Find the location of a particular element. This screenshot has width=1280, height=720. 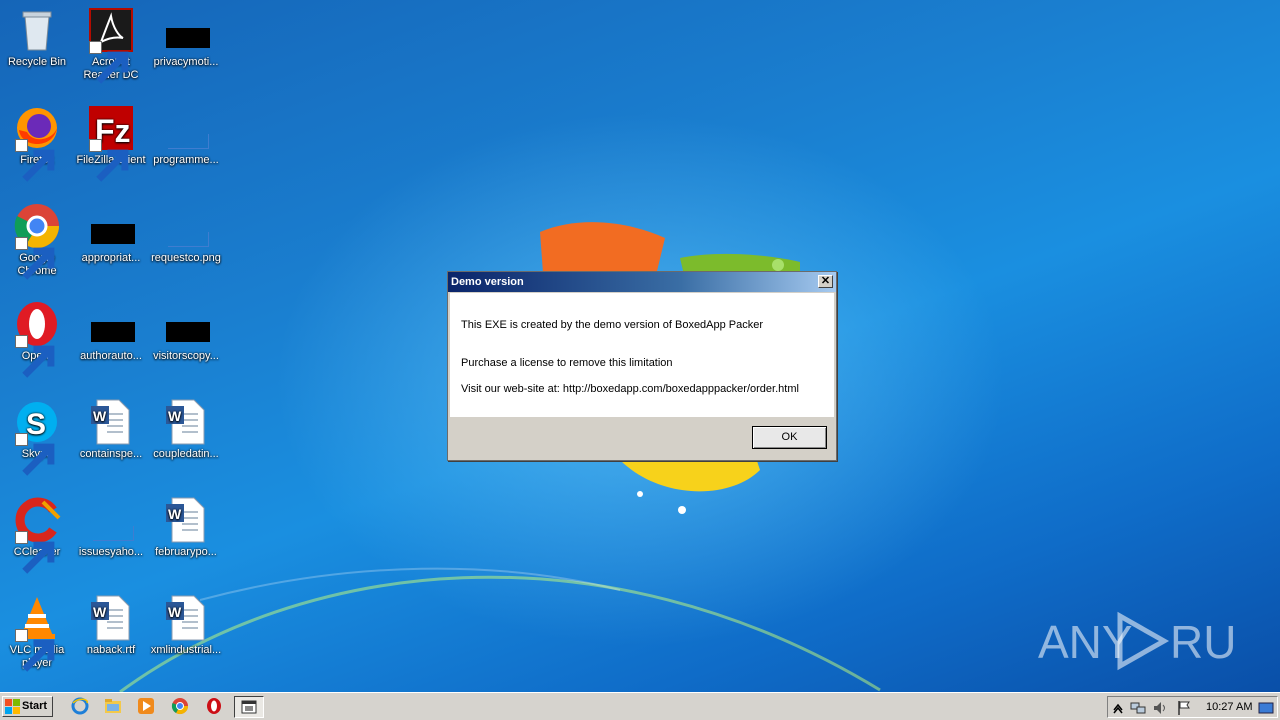

taskbar: Start 10:27 AM is located at coordinates (640, 706).